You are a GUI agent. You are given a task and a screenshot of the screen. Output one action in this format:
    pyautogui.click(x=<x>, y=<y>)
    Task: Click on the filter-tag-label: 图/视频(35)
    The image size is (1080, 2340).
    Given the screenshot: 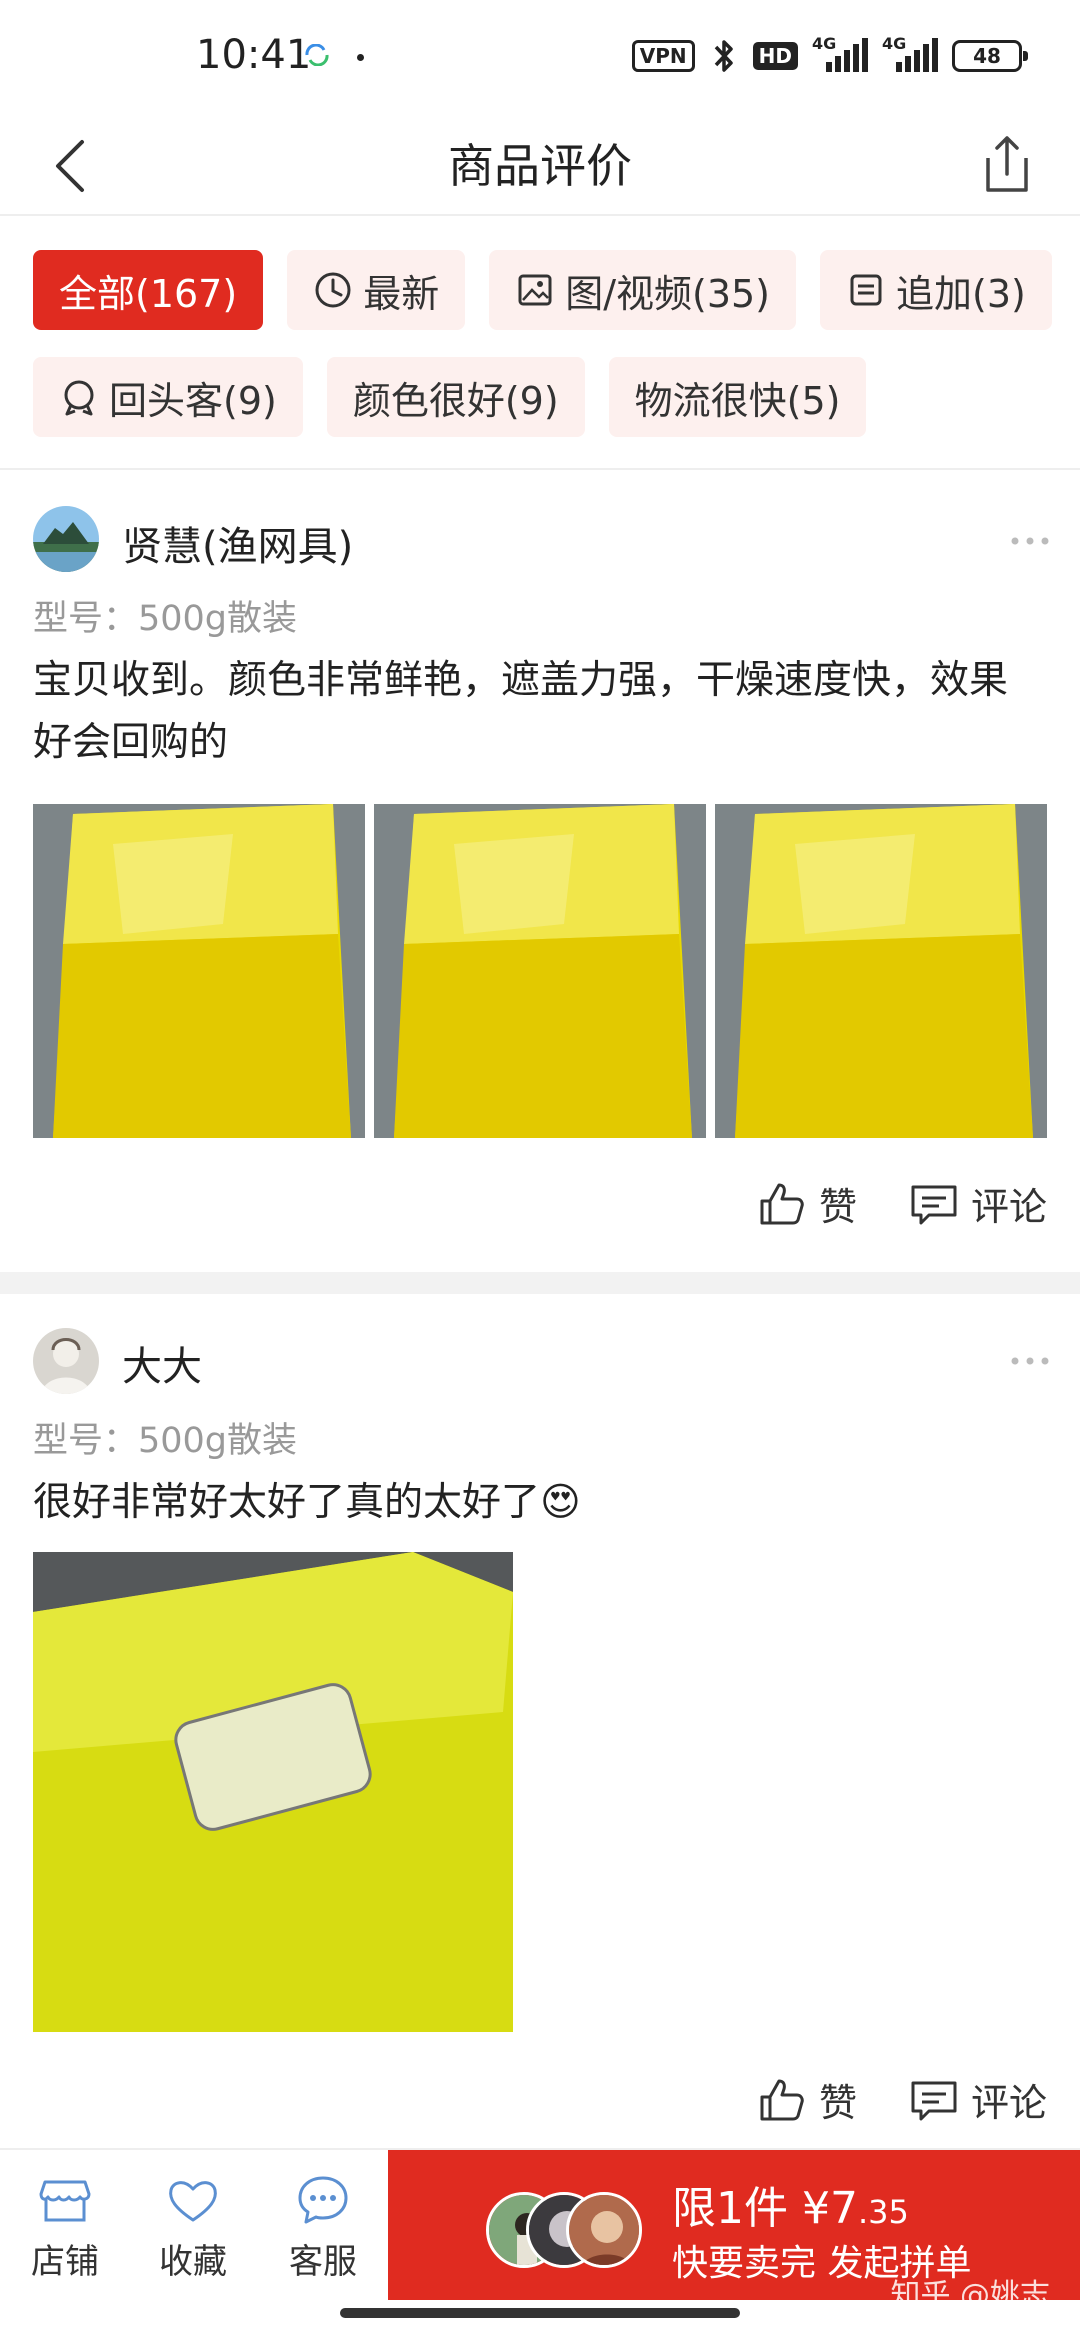 What is the action you would take?
    pyautogui.click(x=668, y=293)
    